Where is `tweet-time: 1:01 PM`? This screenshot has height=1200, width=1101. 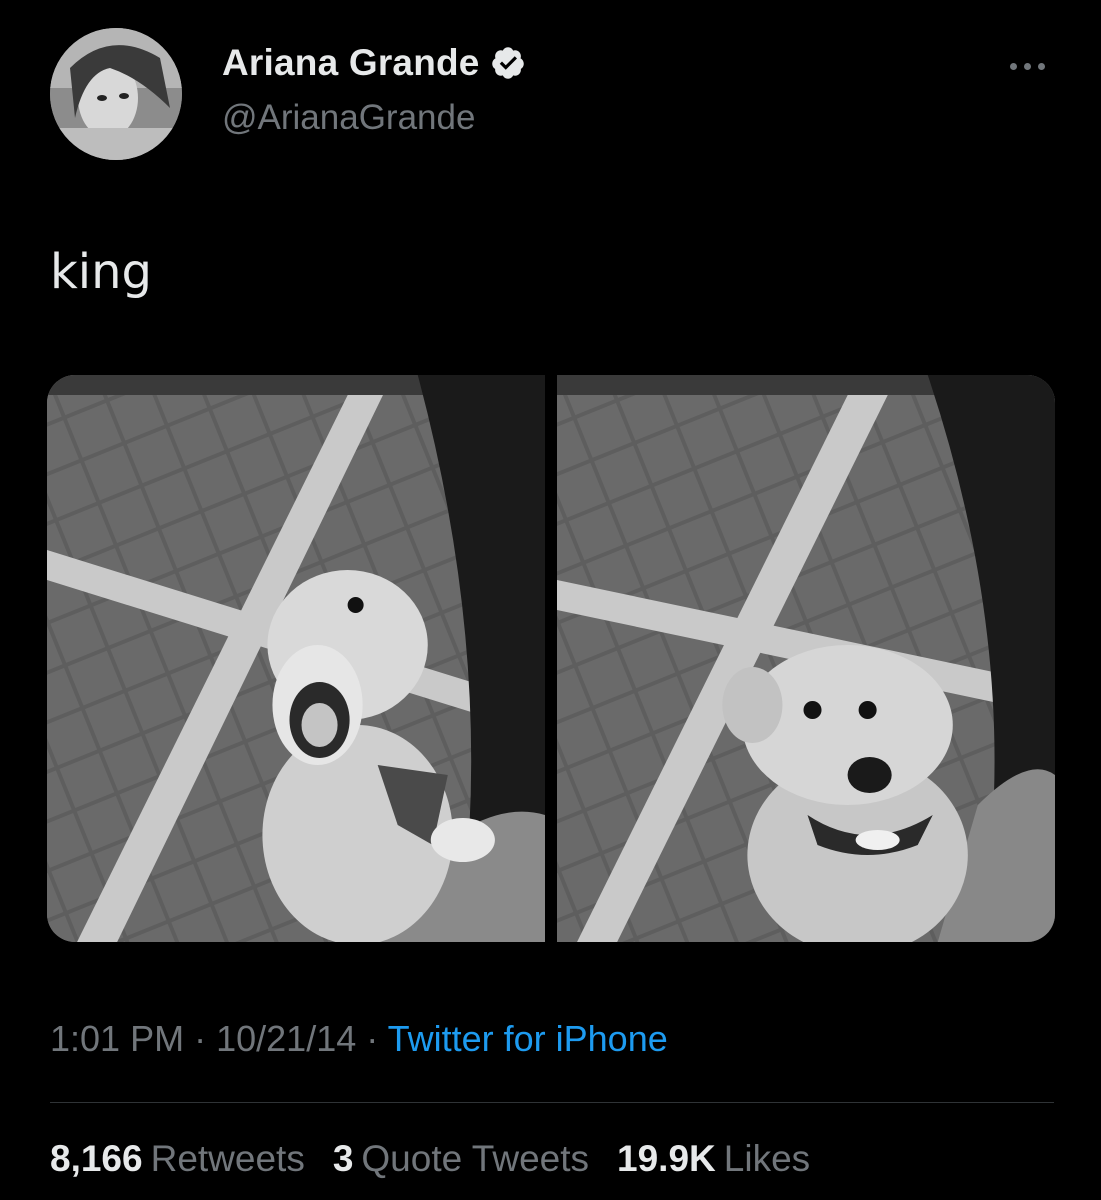 tweet-time: 1:01 PM is located at coordinates (117, 1038).